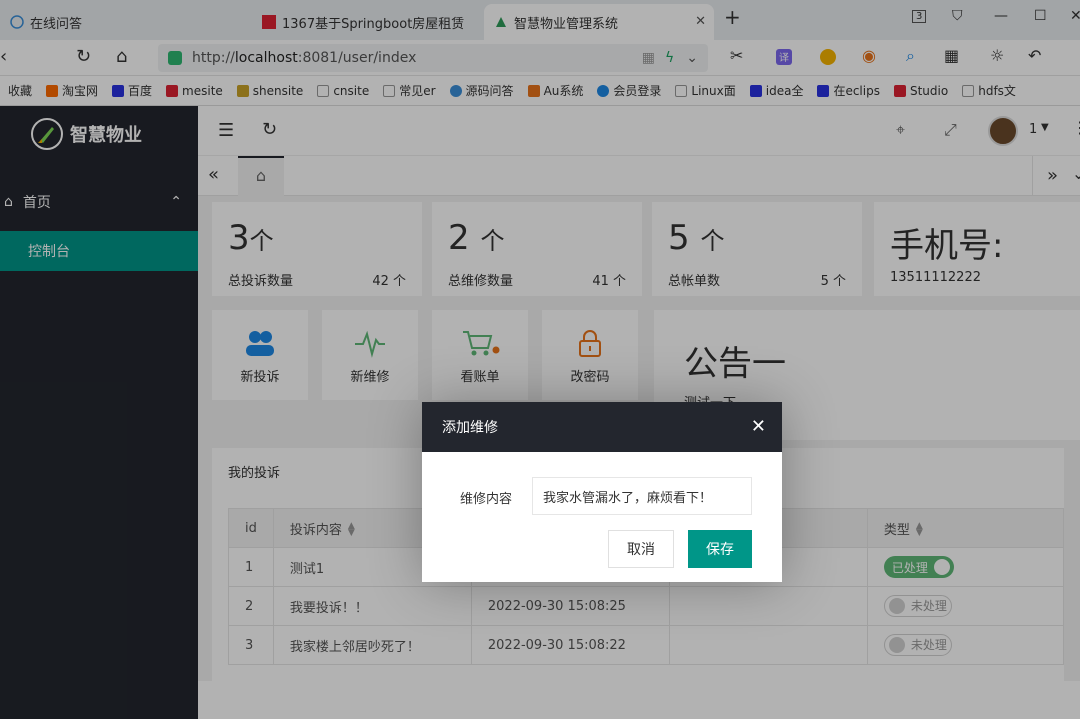 The width and height of the screenshot is (1080, 719). I want to click on dialog-header: 添加维修 ✕, so click(602, 427).